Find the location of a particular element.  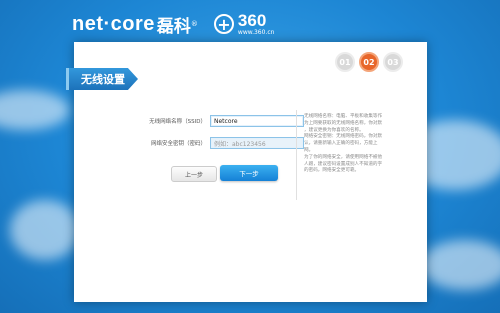

360-brand: 360 www.360.cn is located at coordinates (256, 23).